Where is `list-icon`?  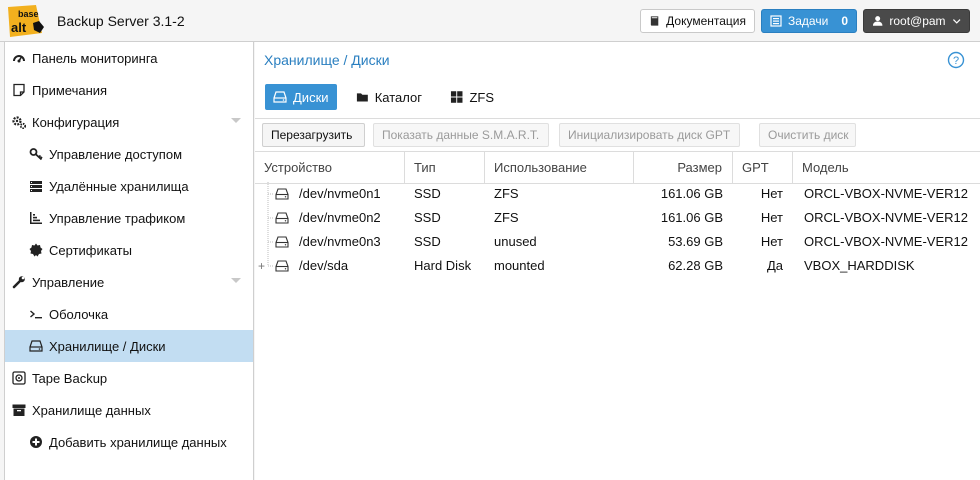 list-icon is located at coordinates (776, 21).